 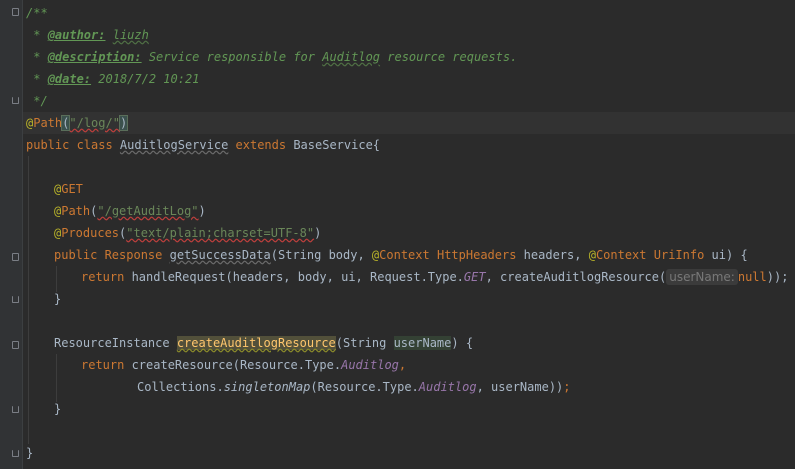 What do you see at coordinates (79, 255) in the screenshot?
I see `keyword: public` at bounding box center [79, 255].